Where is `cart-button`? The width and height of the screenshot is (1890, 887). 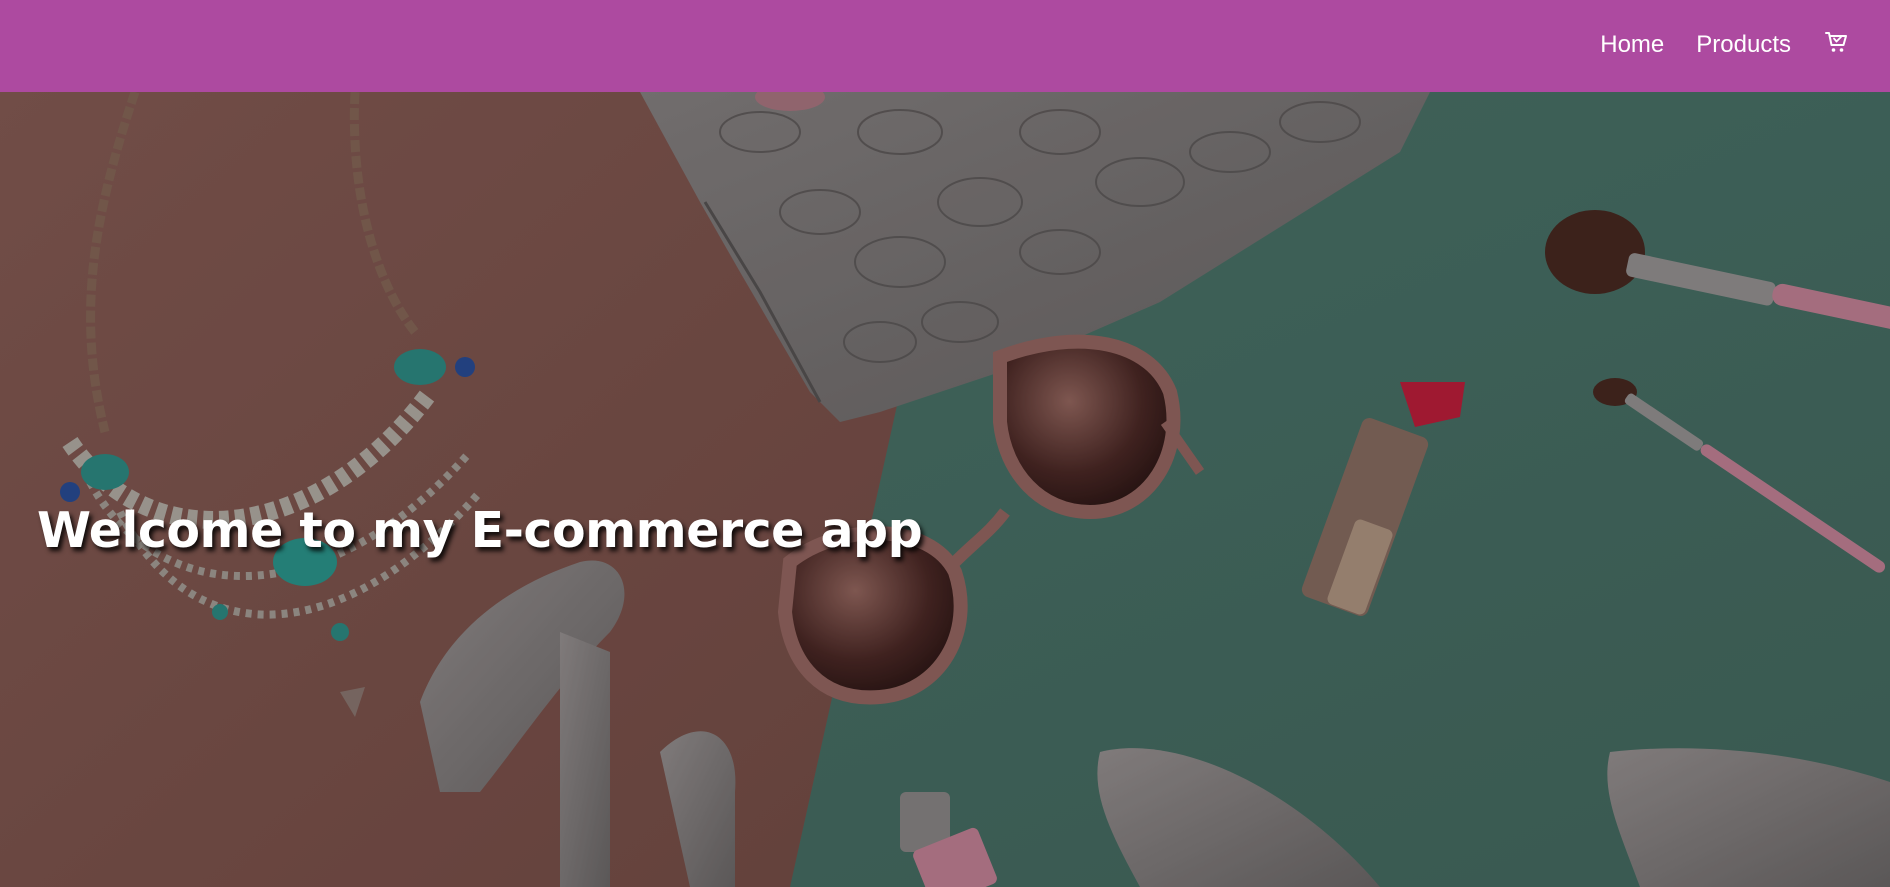
cart-button is located at coordinates (1837, 42).